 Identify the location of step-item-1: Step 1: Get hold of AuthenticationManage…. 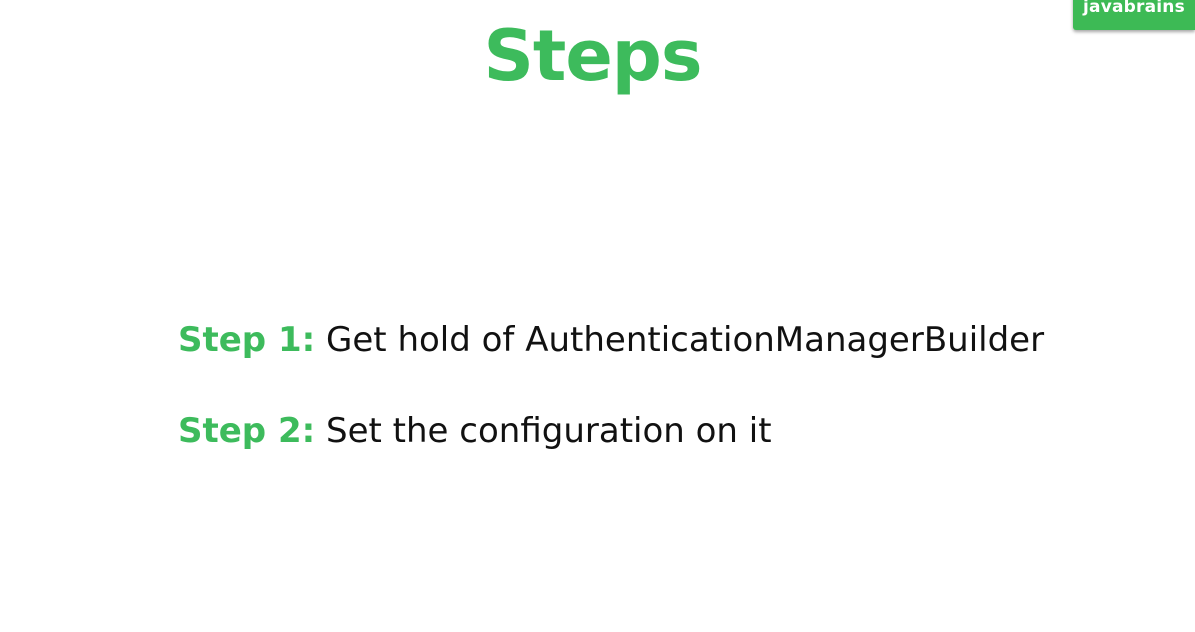
(658, 340).